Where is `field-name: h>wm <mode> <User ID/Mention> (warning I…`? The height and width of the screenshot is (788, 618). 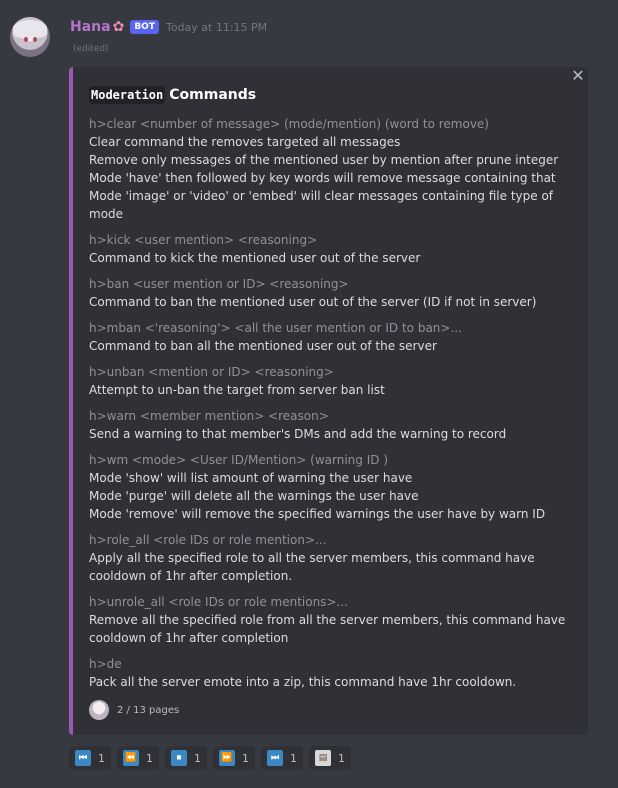 field-name: h>wm <mode> <User ID/Mention> (warning I… is located at coordinates (238, 460).